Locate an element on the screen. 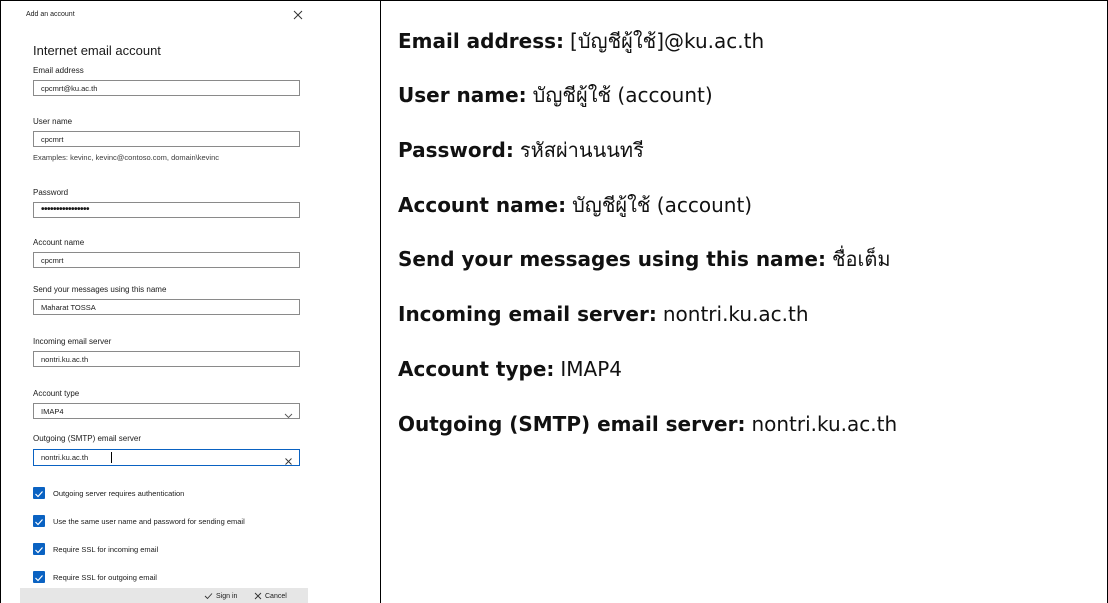 The width and height of the screenshot is (1108, 603). password-value: •••••••••••••••• is located at coordinates (65, 209).